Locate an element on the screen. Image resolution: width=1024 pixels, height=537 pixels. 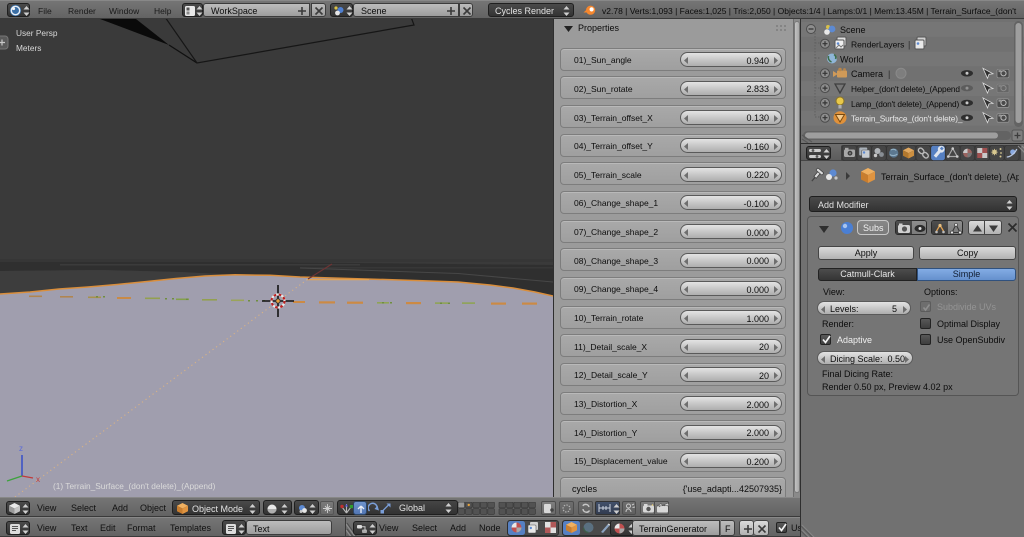
svg-text: World is located at coordinates (851, 59).